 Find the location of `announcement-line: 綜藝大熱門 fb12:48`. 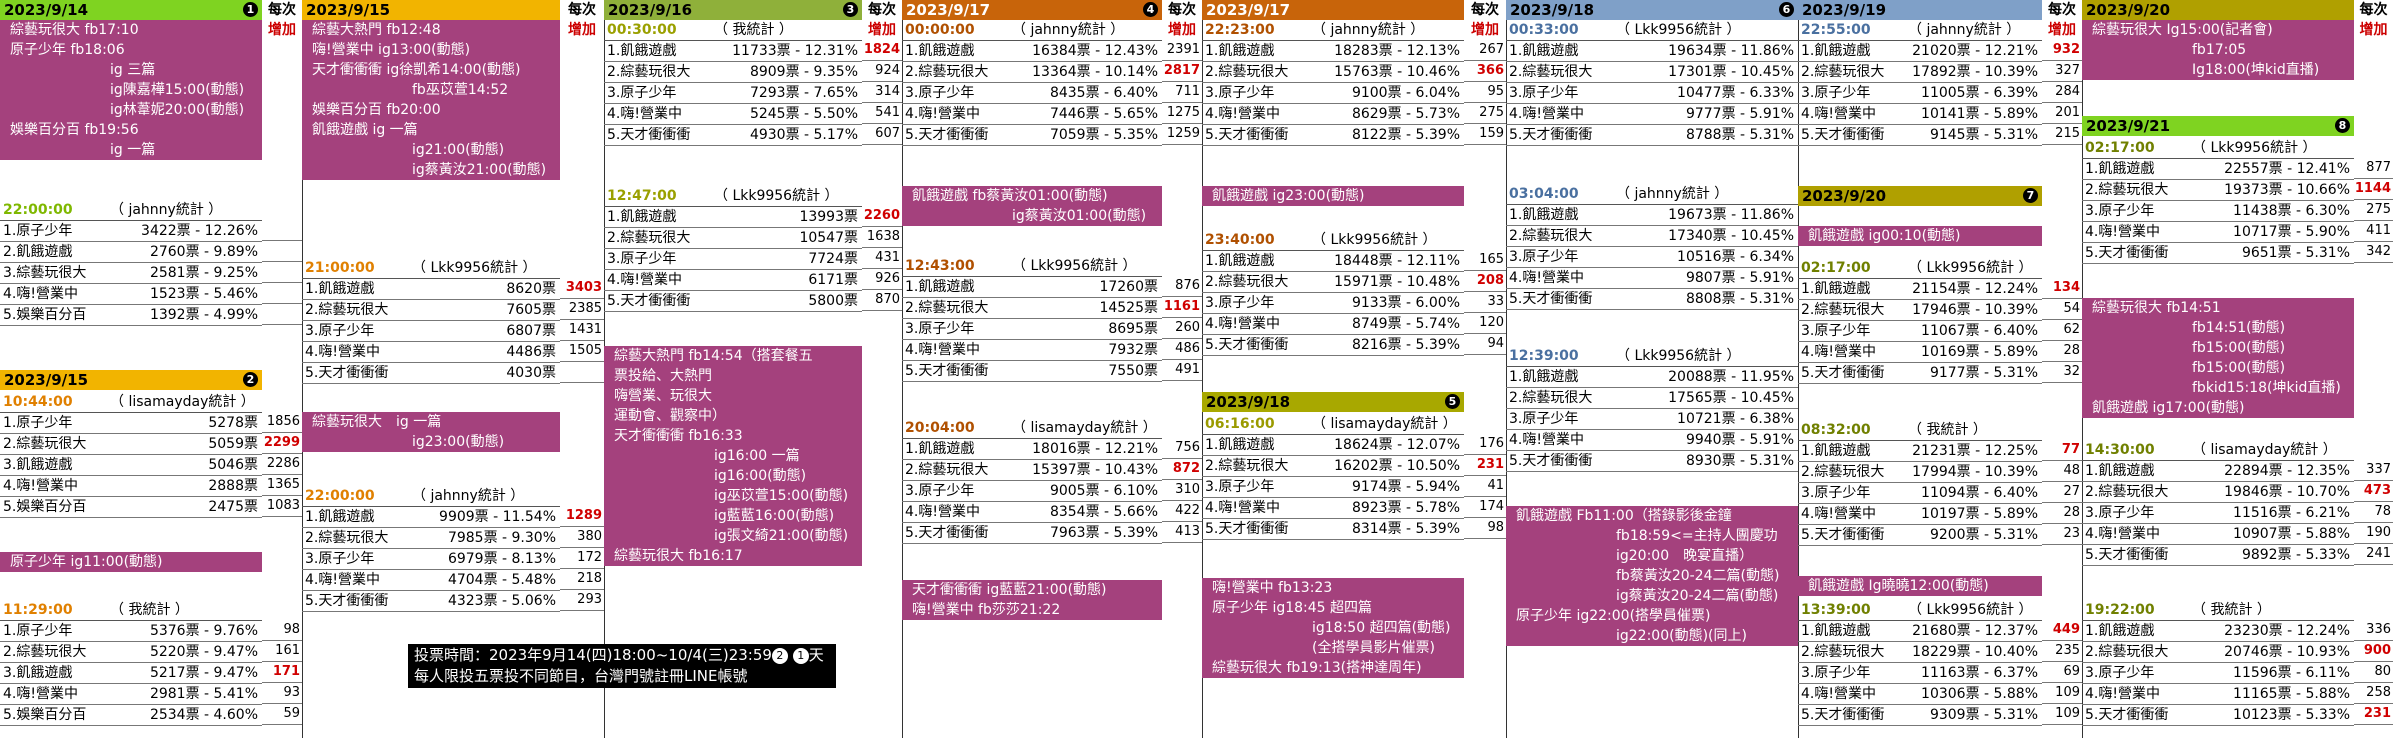

announcement-line: 綜藝大熱門 fb12:48 is located at coordinates (376, 30).